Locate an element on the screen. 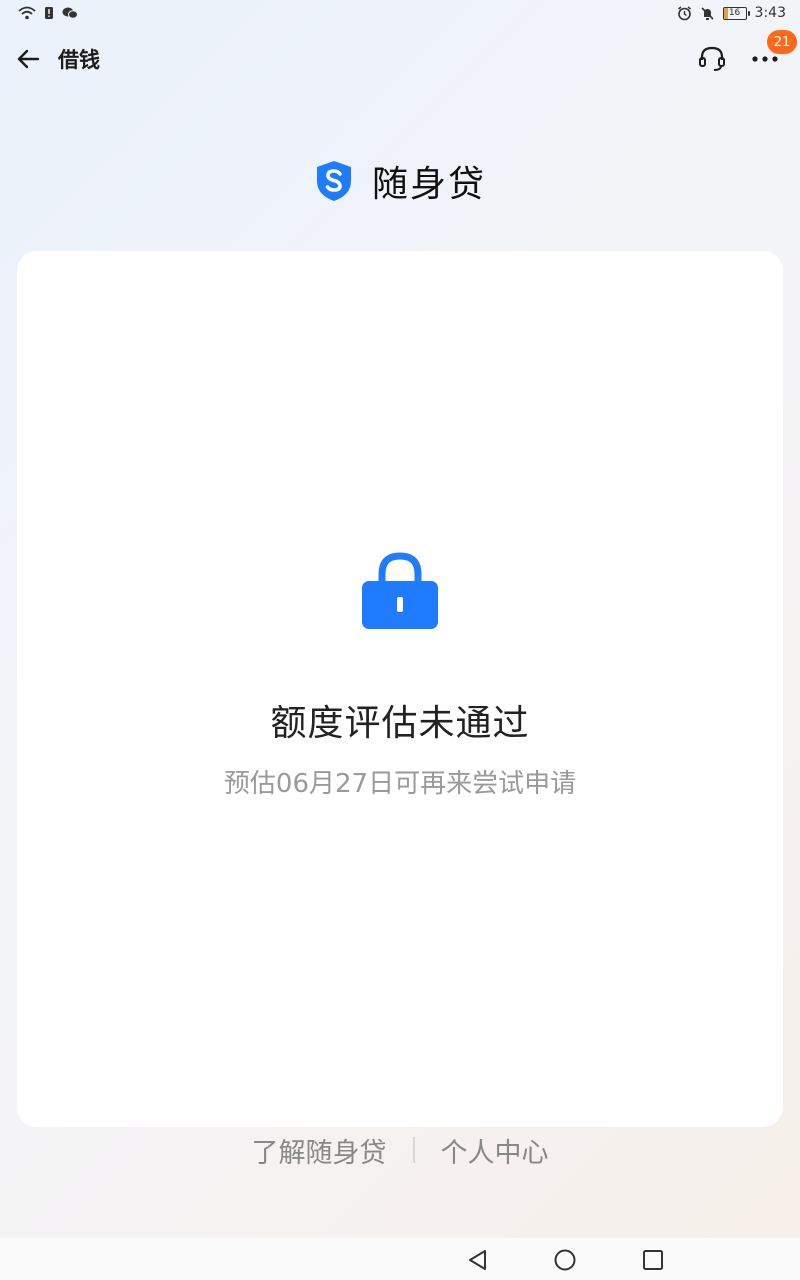 This screenshot has height=1280, width=800. battery-icon: 16 is located at coordinates (736, 13).